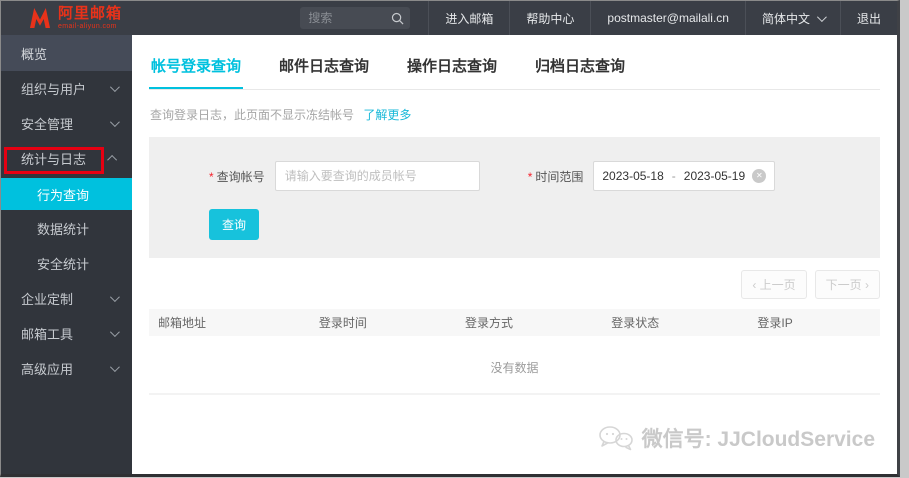 This screenshot has height=478, width=909. I want to click on topbar-search-box, so click(355, 18).